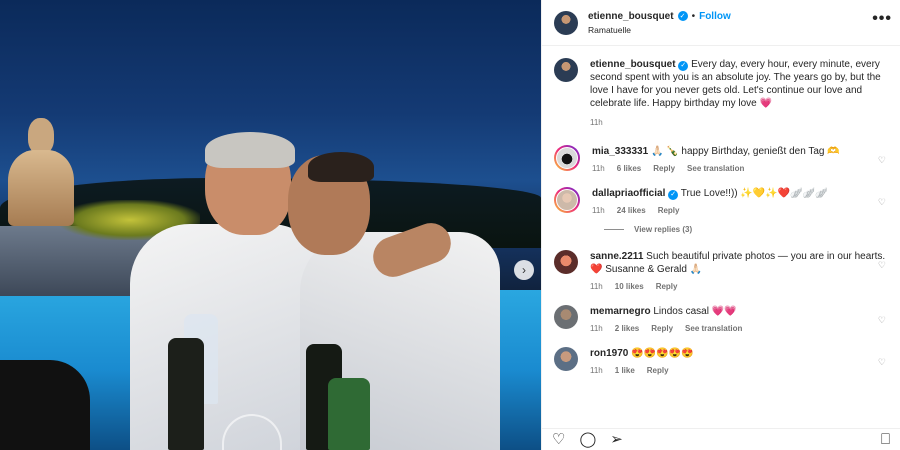 Image resolution: width=900 pixels, height=450 pixels. Describe the element at coordinates (662, 353) in the screenshot. I see `comment-text: 😍😍😍😍😍` at that location.